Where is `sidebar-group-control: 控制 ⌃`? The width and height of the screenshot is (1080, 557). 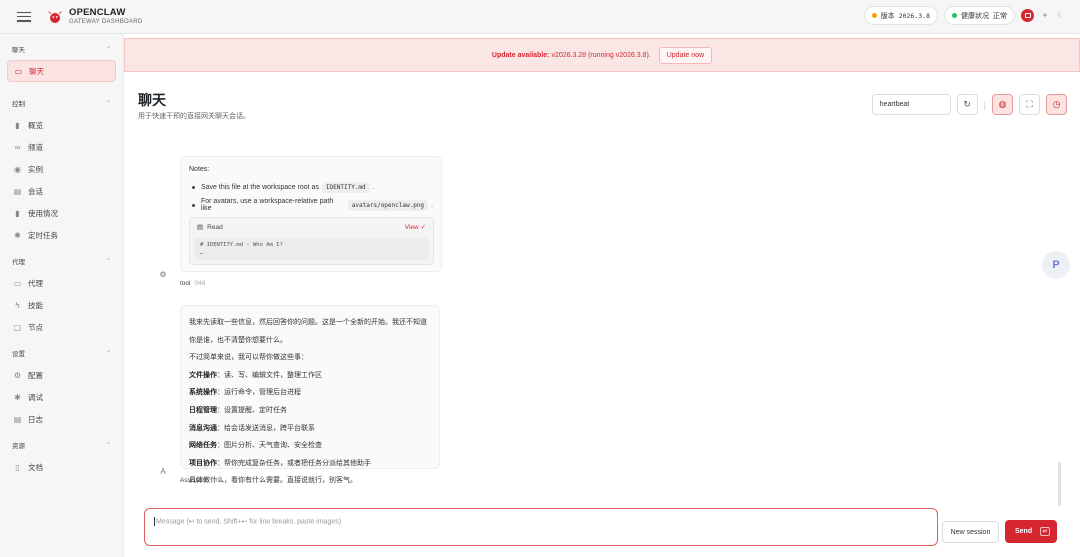
sidebar-group-control: 控制 ⌃ is located at coordinates (61, 103).